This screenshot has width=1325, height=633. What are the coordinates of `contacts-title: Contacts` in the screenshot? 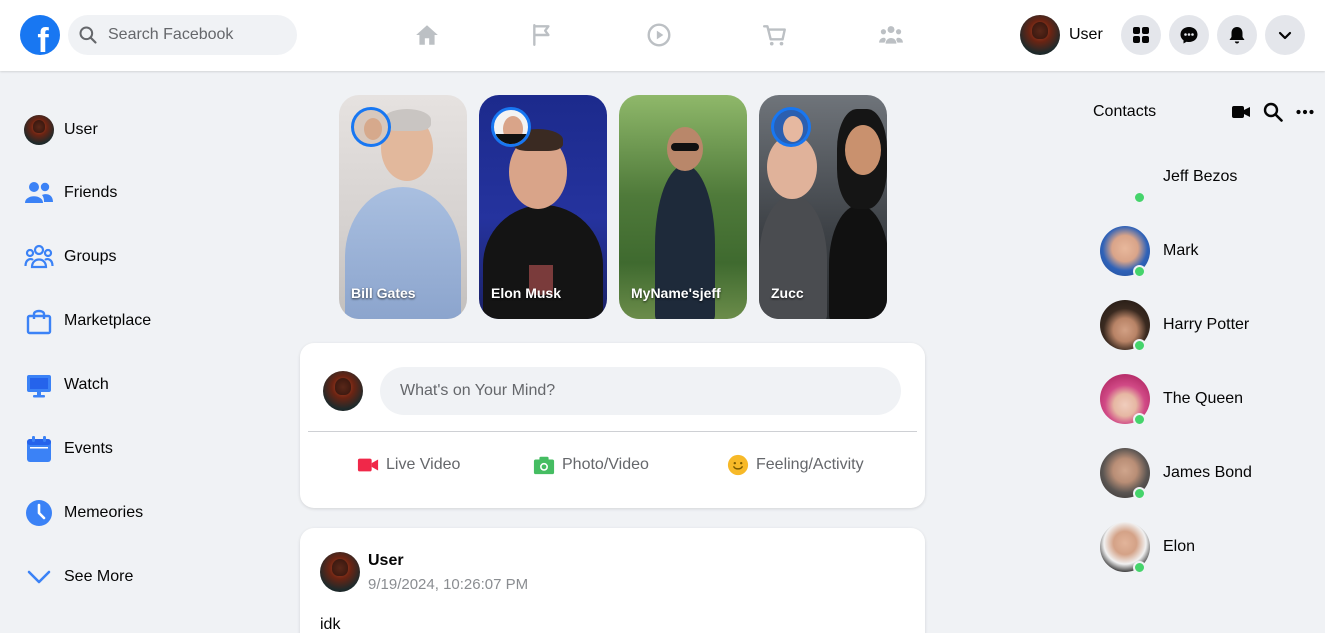 It's located at (1125, 111).